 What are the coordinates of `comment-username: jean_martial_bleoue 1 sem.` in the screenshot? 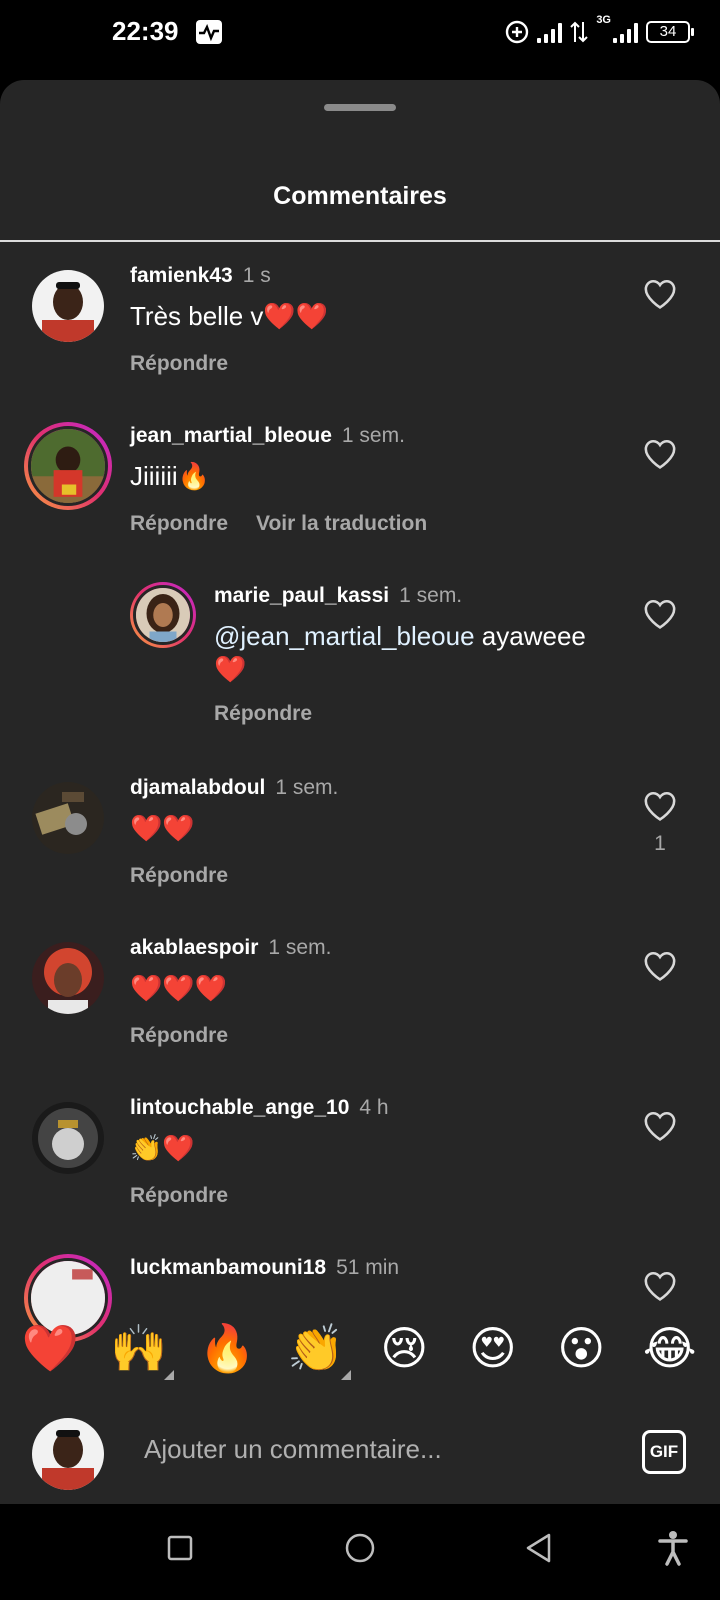 It's located at (267, 436).